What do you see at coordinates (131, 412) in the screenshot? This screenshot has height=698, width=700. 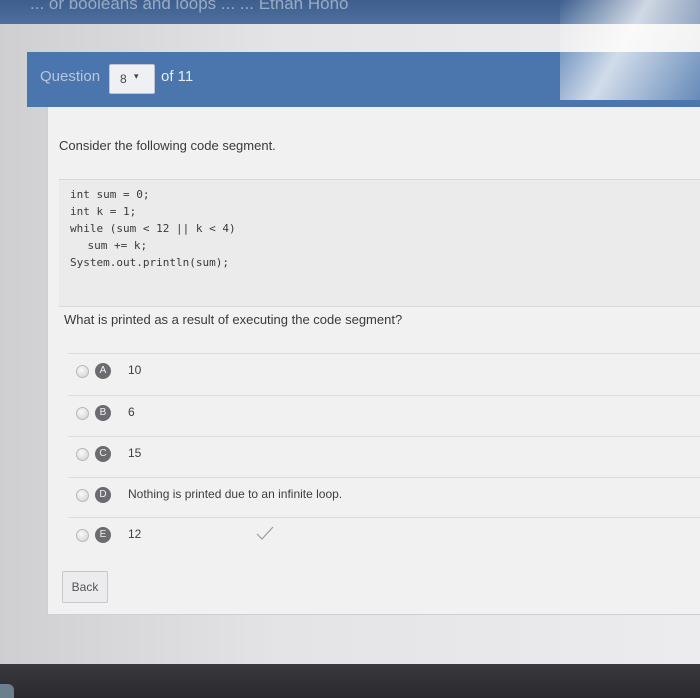 I see `option-text: 6` at bounding box center [131, 412].